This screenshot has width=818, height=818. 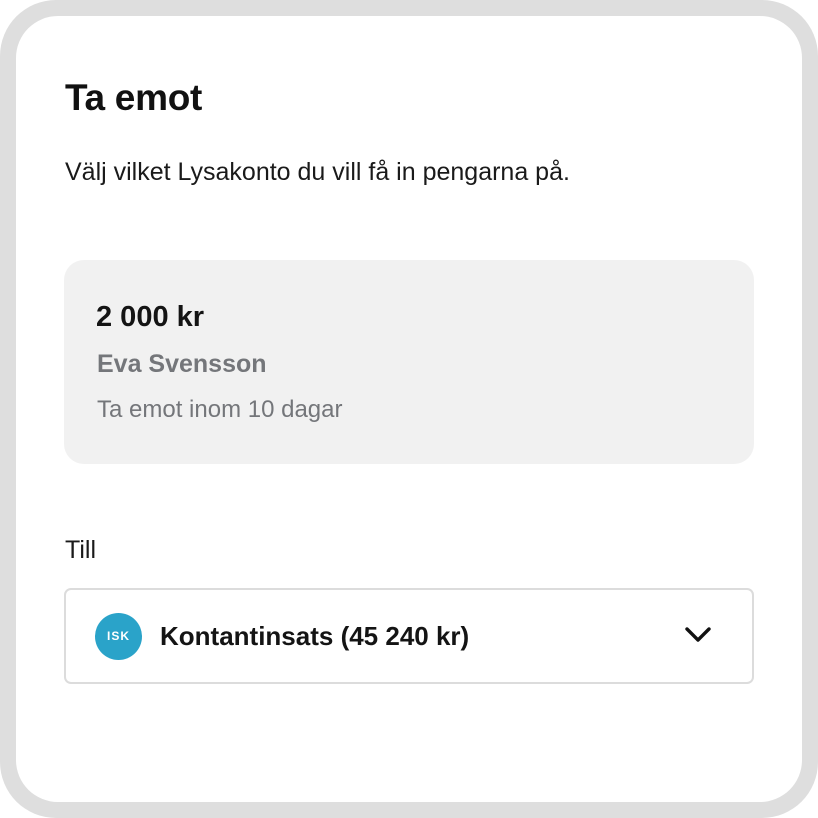 What do you see at coordinates (134, 97) in the screenshot?
I see `page-title: Ta emot` at bounding box center [134, 97].